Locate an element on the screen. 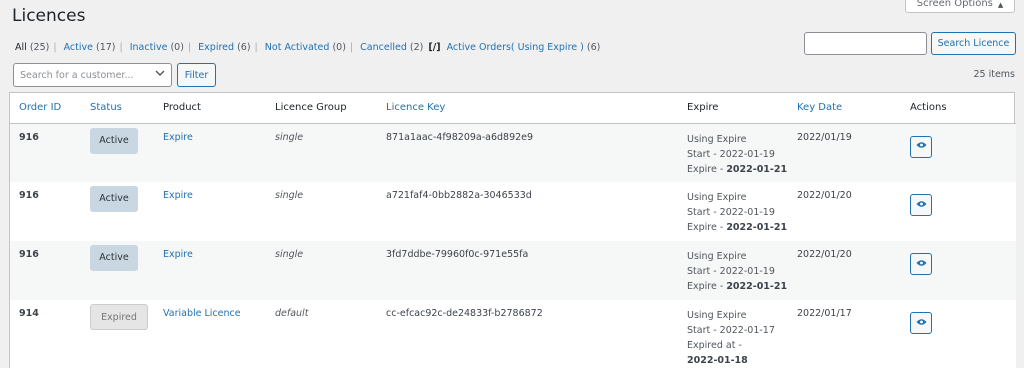 The image size is (1024, 368). filter-bracket: [/] is located at coordinates (434, 47).